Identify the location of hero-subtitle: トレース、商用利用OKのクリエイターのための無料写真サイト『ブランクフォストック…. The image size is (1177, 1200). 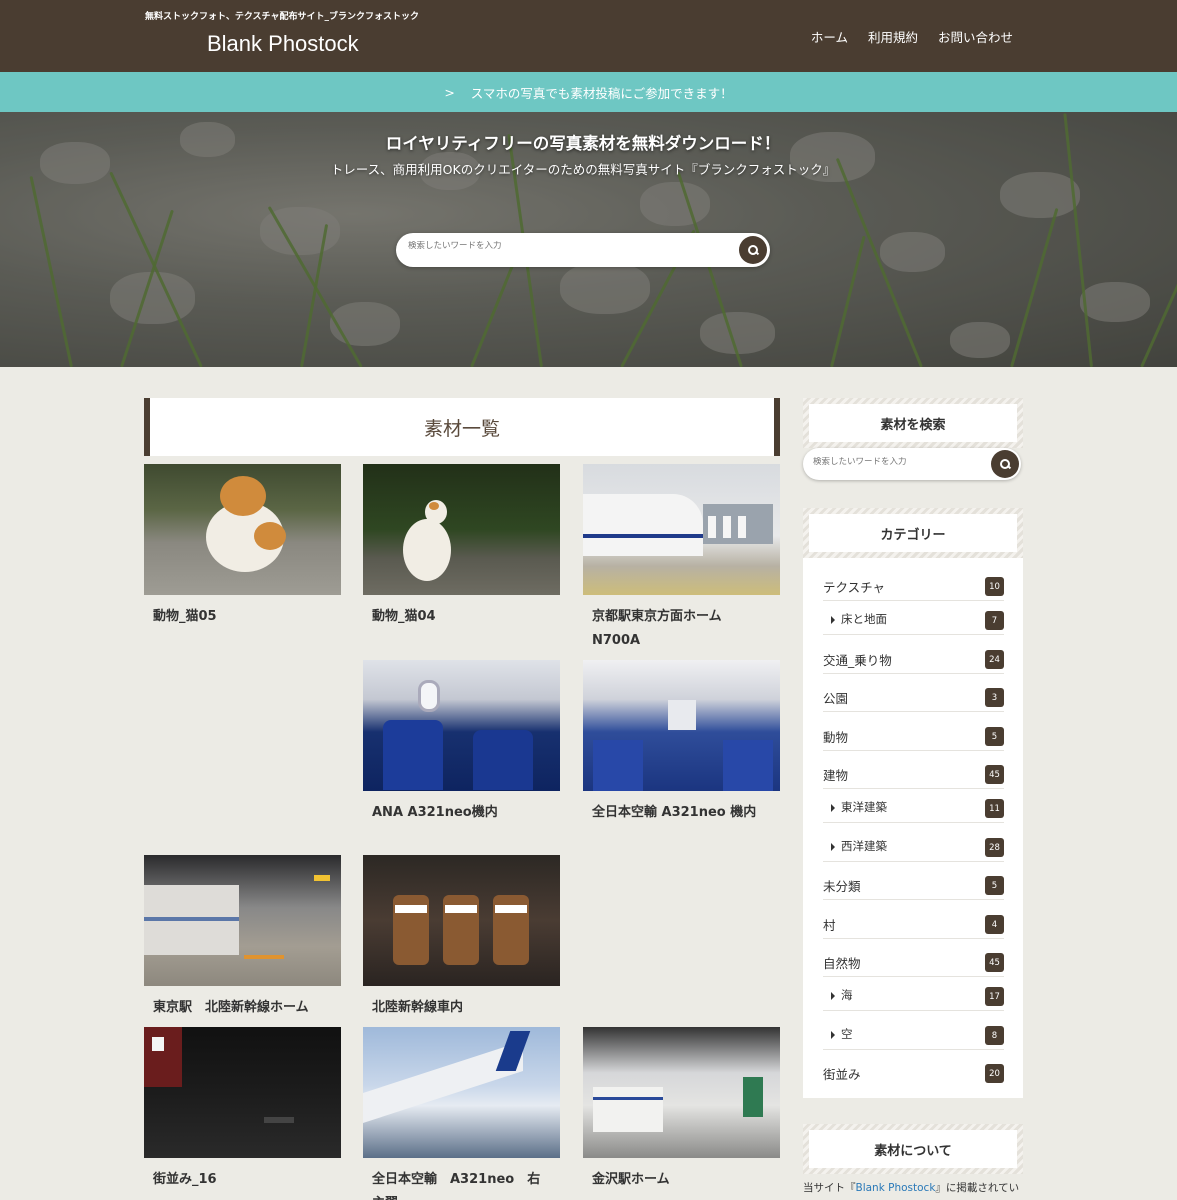
(583, 169).